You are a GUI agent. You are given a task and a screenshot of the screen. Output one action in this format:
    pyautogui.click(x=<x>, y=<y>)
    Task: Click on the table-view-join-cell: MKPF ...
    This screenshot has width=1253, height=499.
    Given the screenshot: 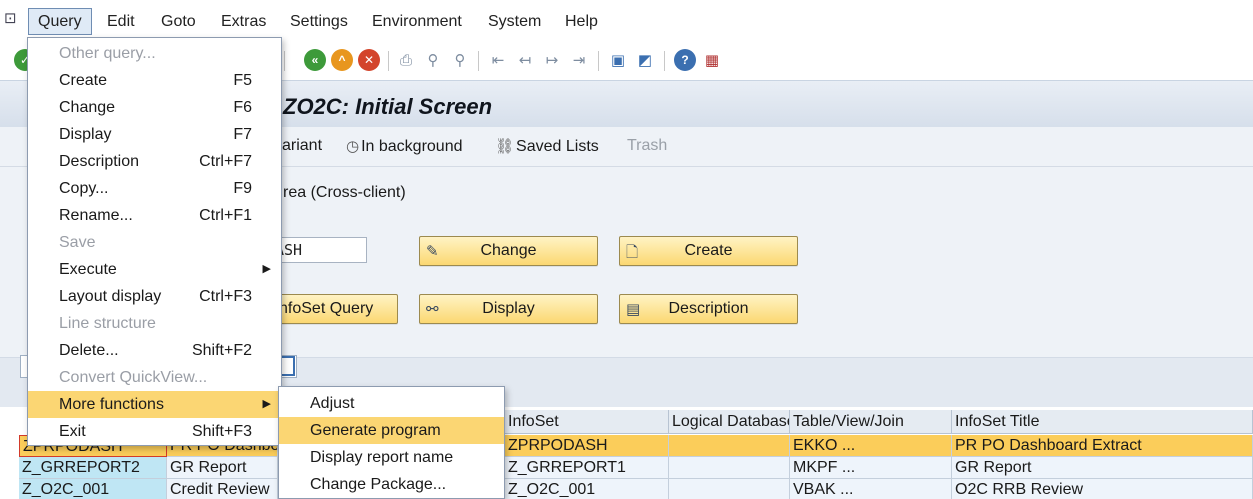 What is the action you would take?
    pyautogui.click(x=871, y=468)
    